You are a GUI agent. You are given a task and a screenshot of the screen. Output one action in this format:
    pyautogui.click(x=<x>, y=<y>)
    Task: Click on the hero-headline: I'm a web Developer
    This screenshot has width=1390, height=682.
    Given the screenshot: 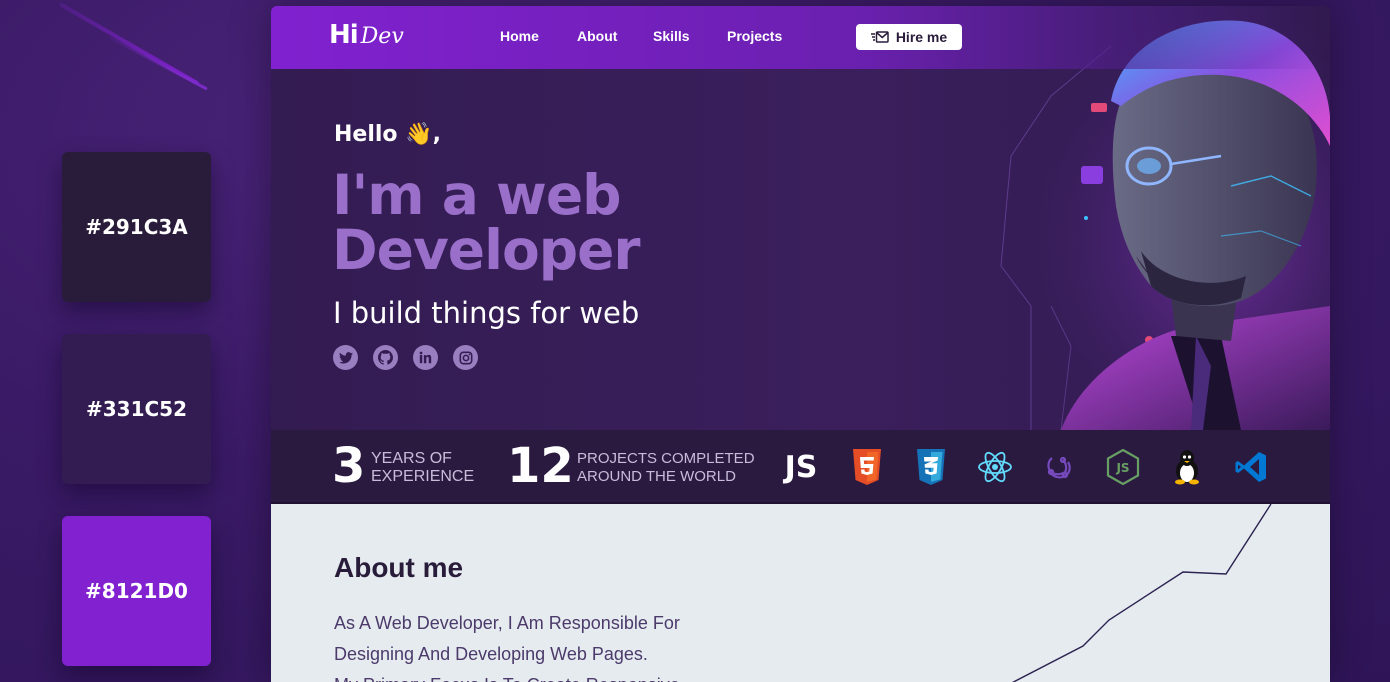 What is the action you would take?
    pyautogui.click(x=542, y=223)
    